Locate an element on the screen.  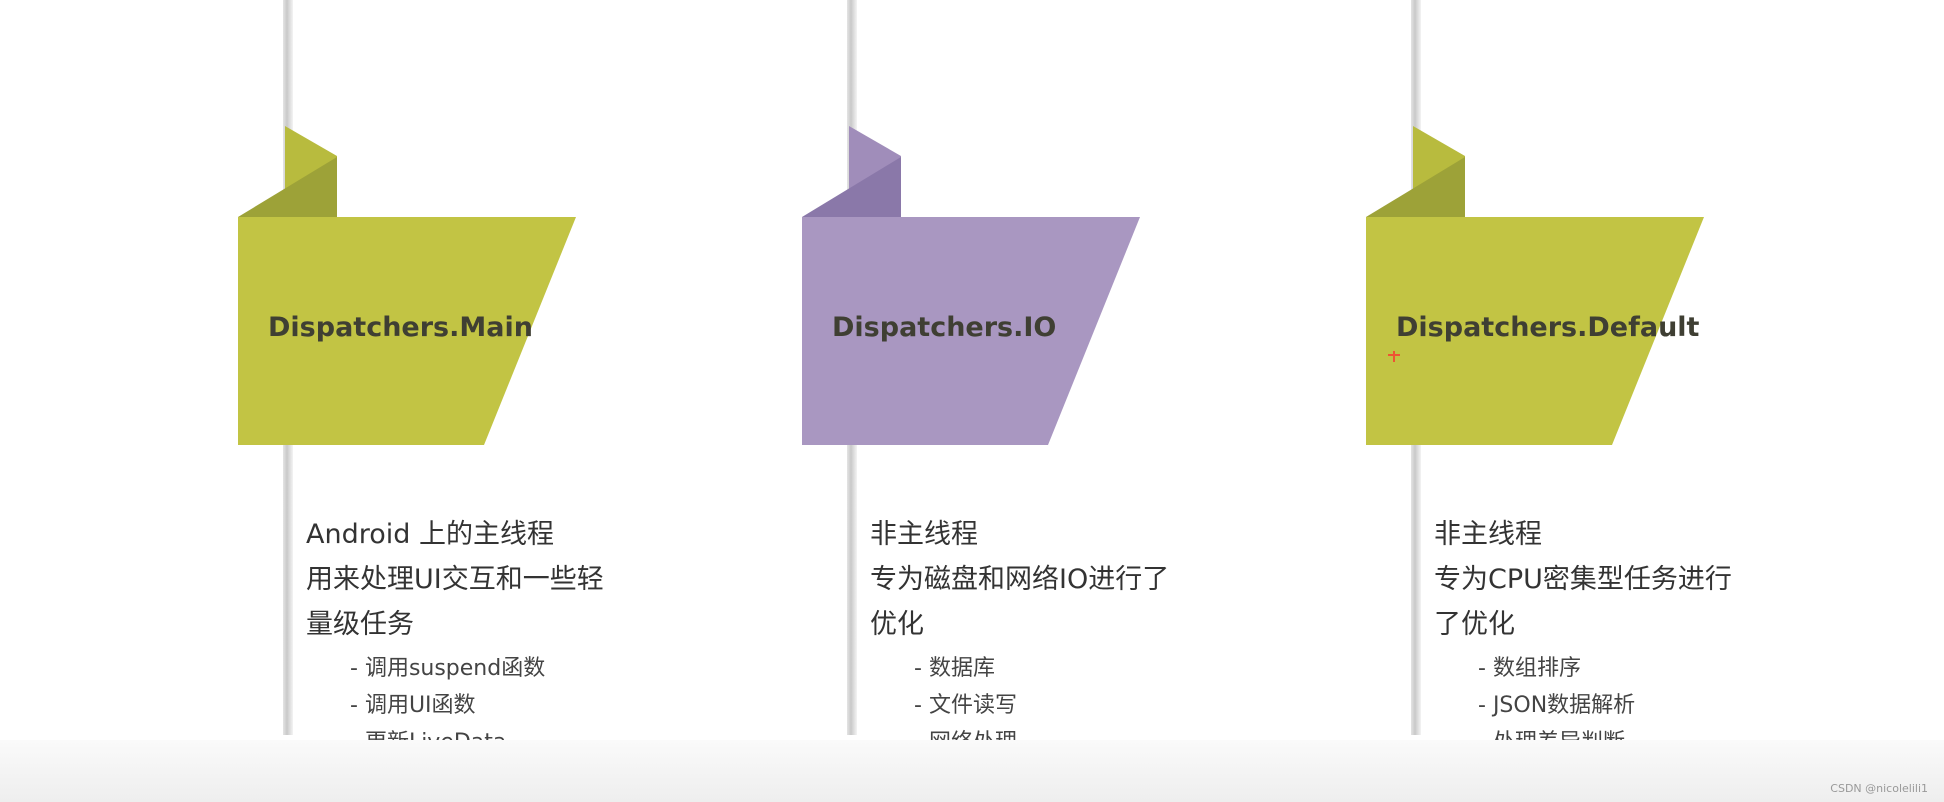
list-item: JSON数据解析 is located at coordinates (1556, 705).